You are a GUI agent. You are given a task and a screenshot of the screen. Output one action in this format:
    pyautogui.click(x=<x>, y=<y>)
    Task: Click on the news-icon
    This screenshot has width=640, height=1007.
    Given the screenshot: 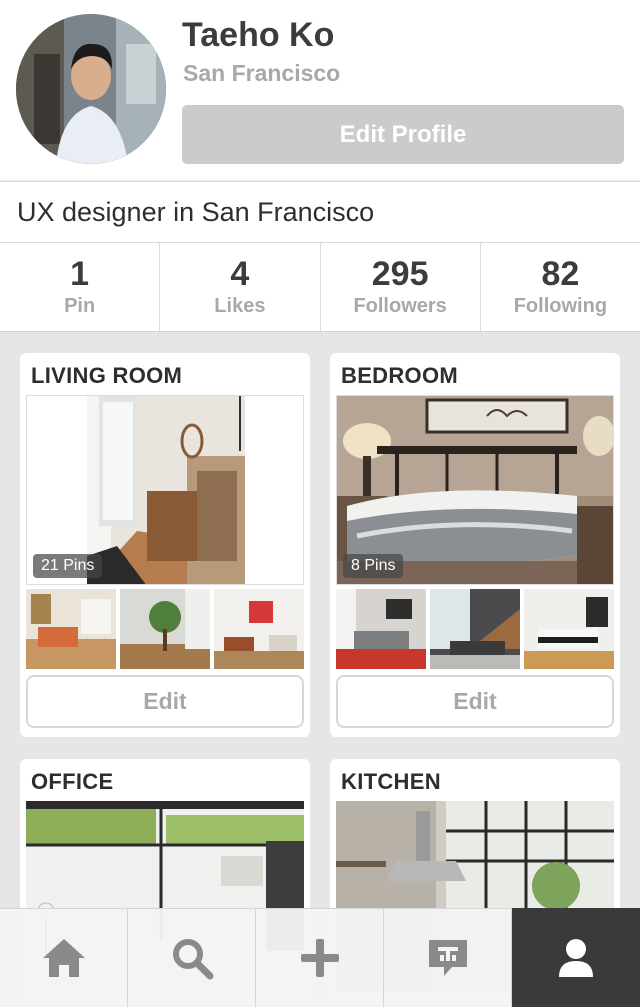 What is the action you would take?
    pyautogui.click(x=447, y=958)
    